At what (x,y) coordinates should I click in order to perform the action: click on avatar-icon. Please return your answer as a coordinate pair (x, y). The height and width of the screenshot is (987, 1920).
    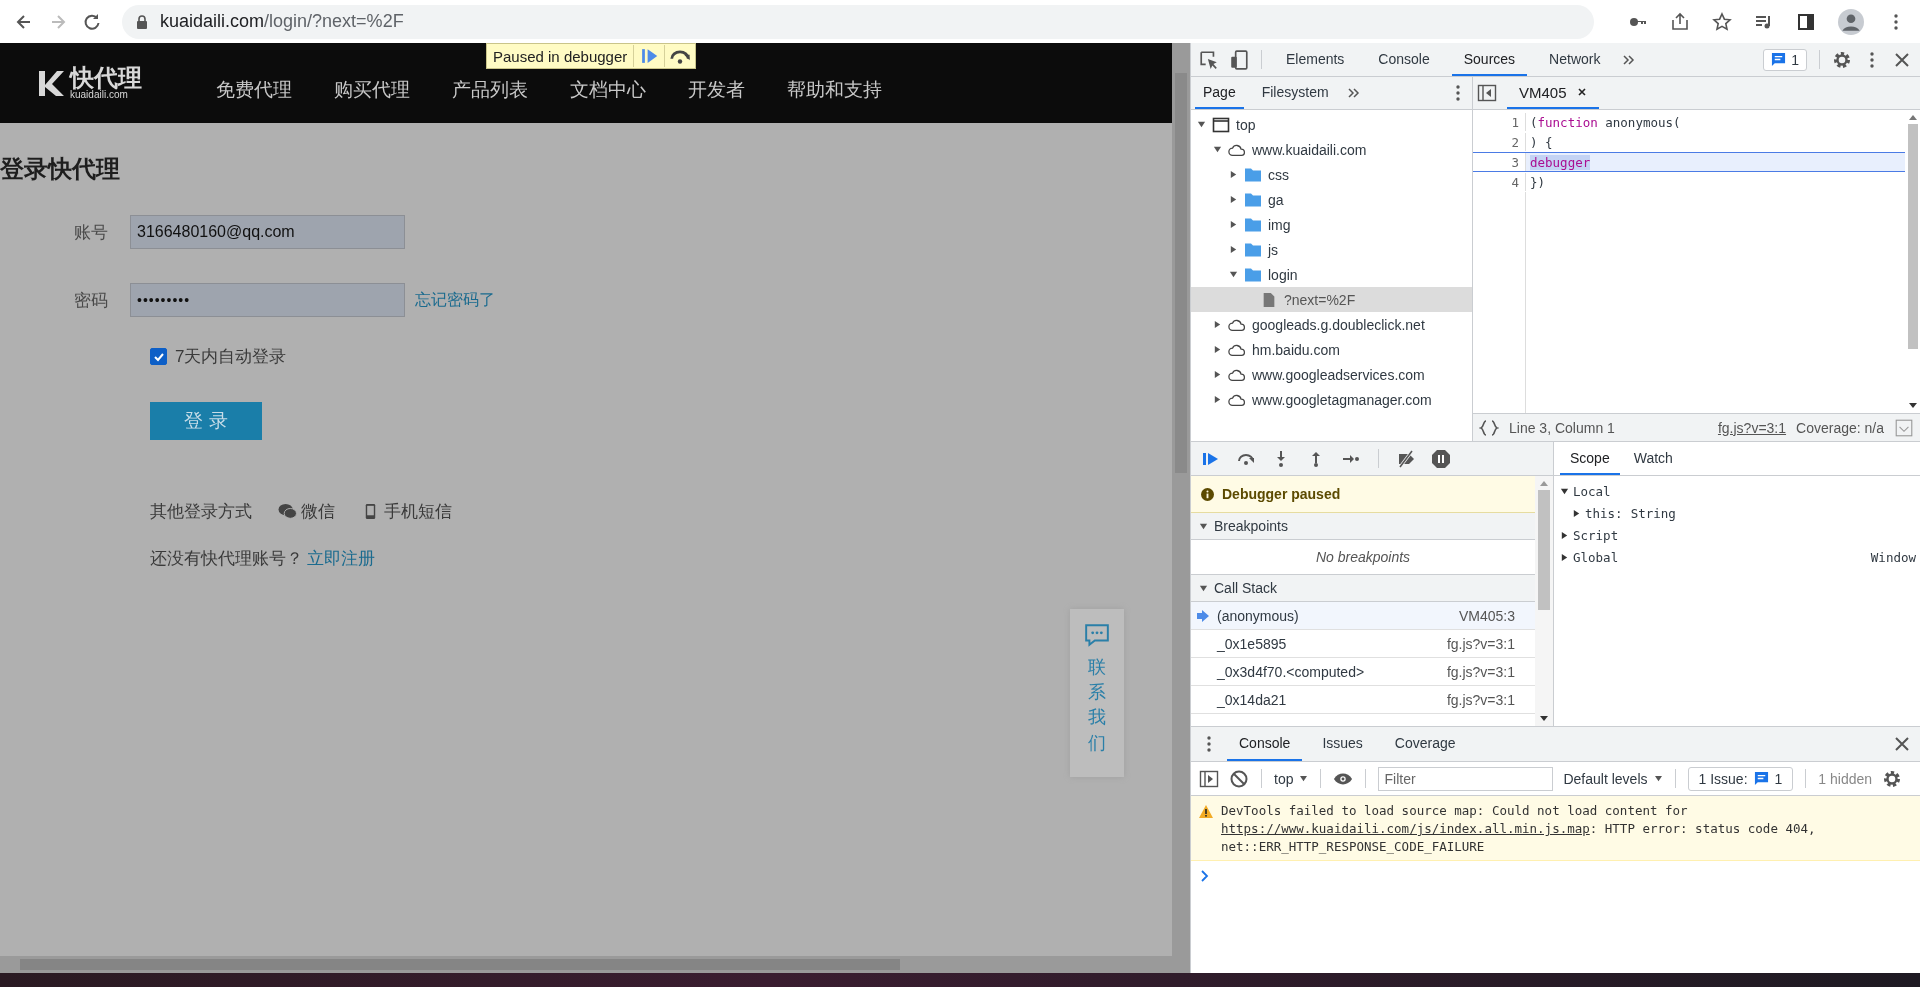
    Looking at the image, I should click on (1851, 21).